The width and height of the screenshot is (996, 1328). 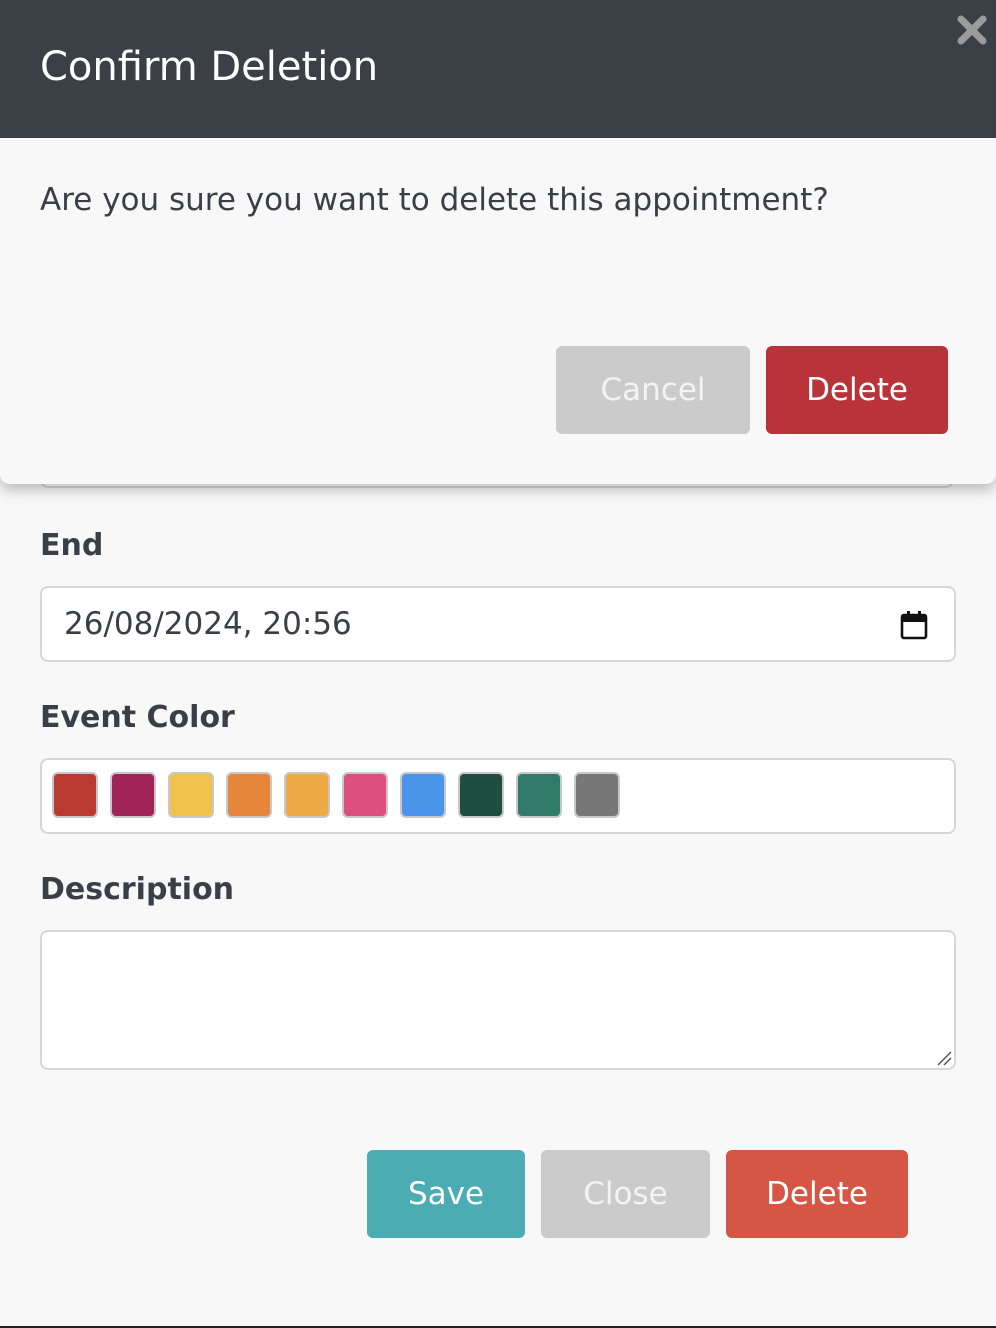 I want to click on end-datetime-input: 26/08/2024, 20:56, so click(x=498, y=624).